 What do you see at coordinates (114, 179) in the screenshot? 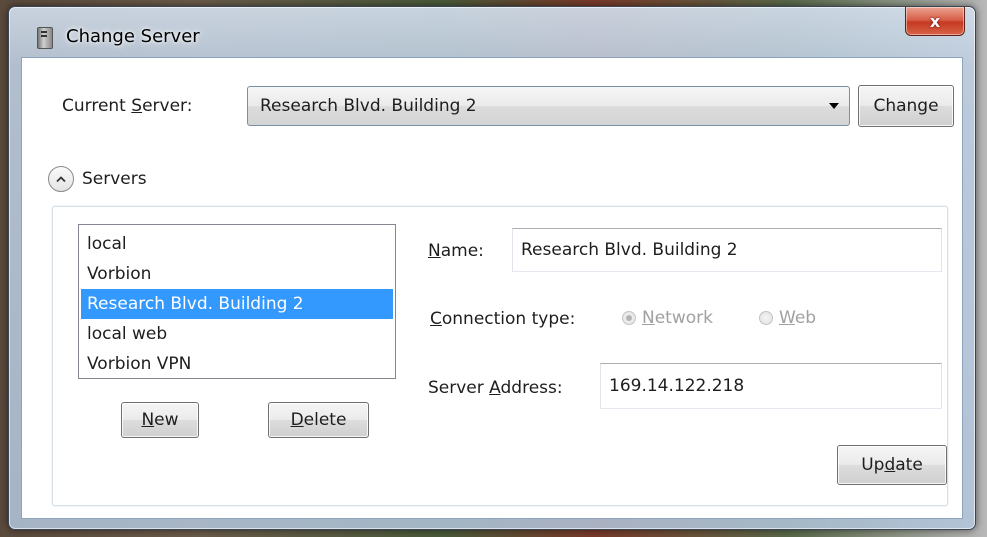
I see `servers-section-label: Servers` at bounding box center [114, 179].